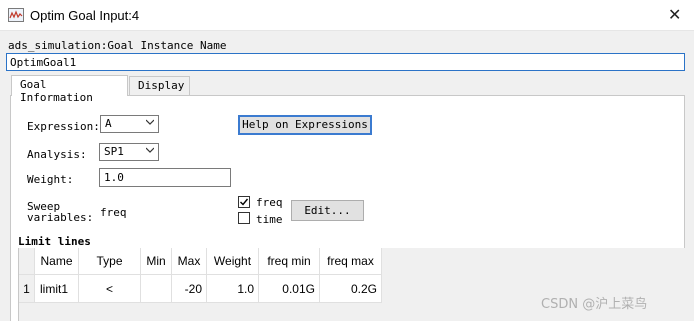 This screenshot has width=694, height=321. I want to click on analysis-select: SP1, so click(129, 152).